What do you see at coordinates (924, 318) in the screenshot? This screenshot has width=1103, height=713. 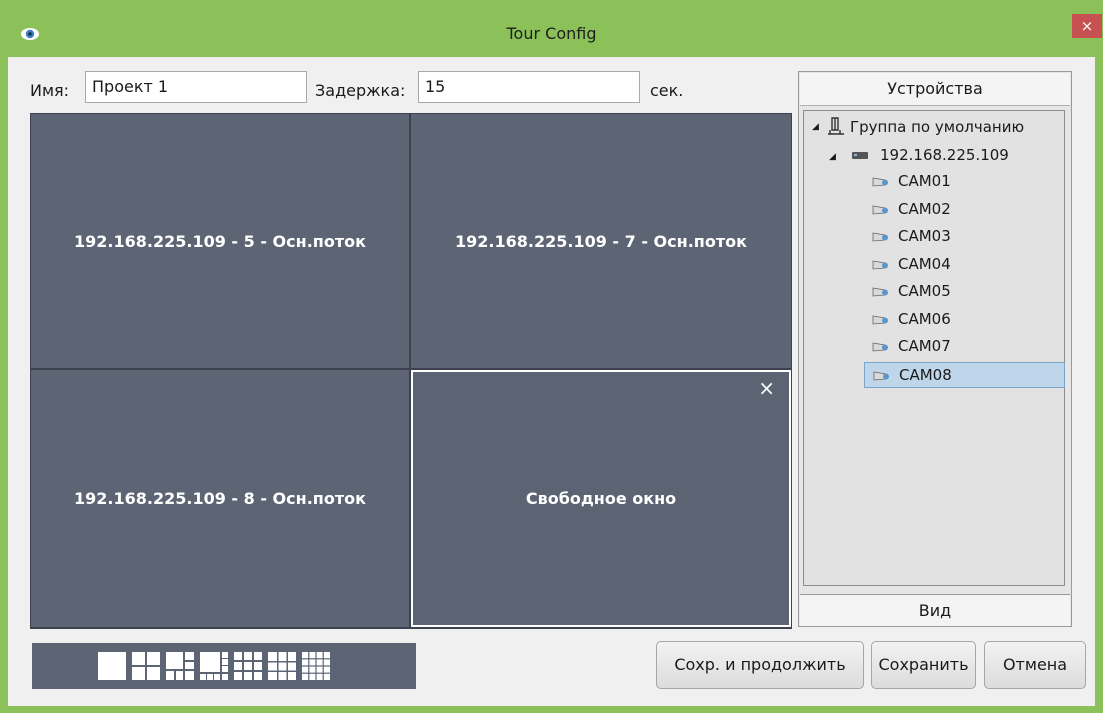 I see `camera-label: CAM06` at bounding box center [924, 318].